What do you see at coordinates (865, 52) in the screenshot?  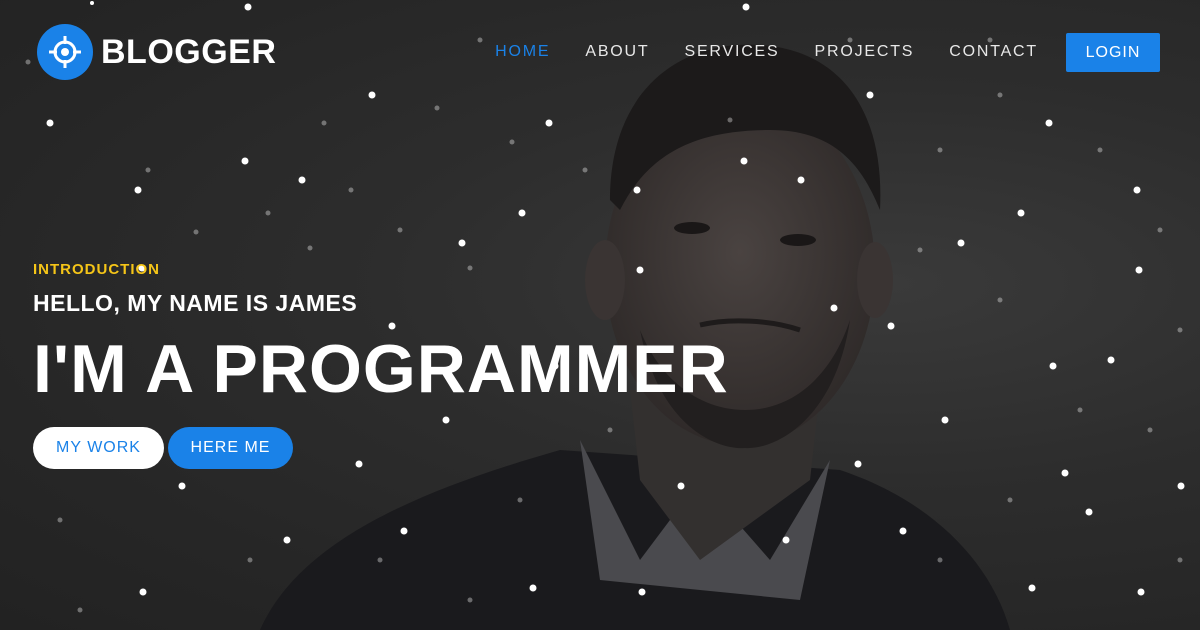 I see `nav-item-projects: PROJECTS` at bounding box center [865, 52].